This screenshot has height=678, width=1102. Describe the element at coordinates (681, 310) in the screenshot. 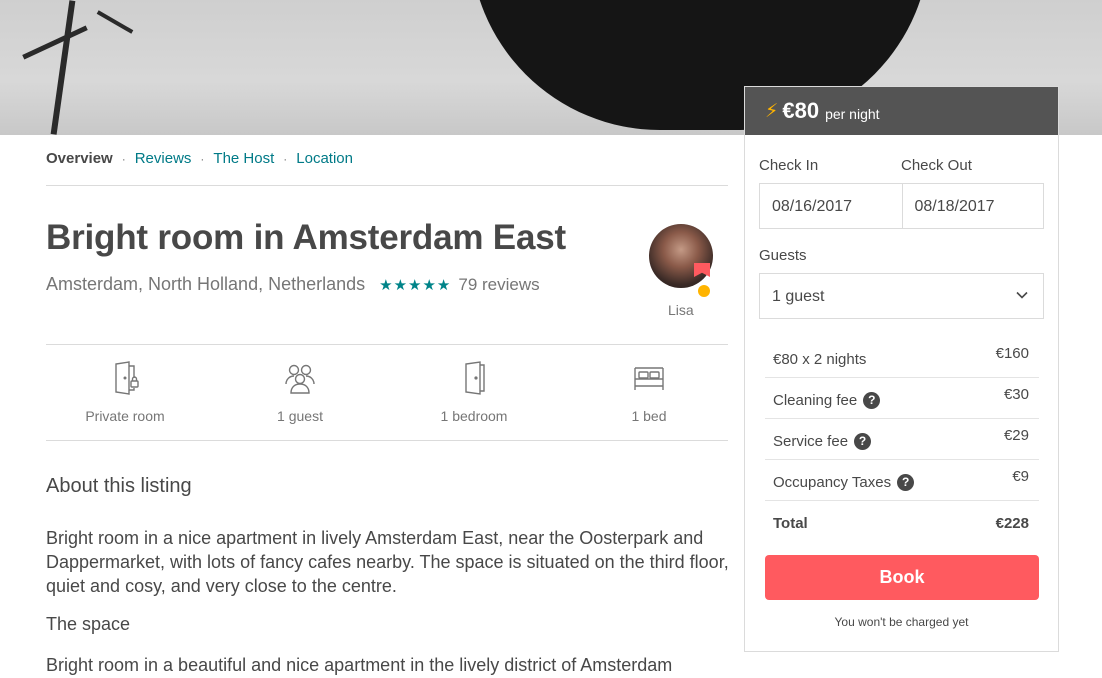

I see `host-name: Lisa` at that location.